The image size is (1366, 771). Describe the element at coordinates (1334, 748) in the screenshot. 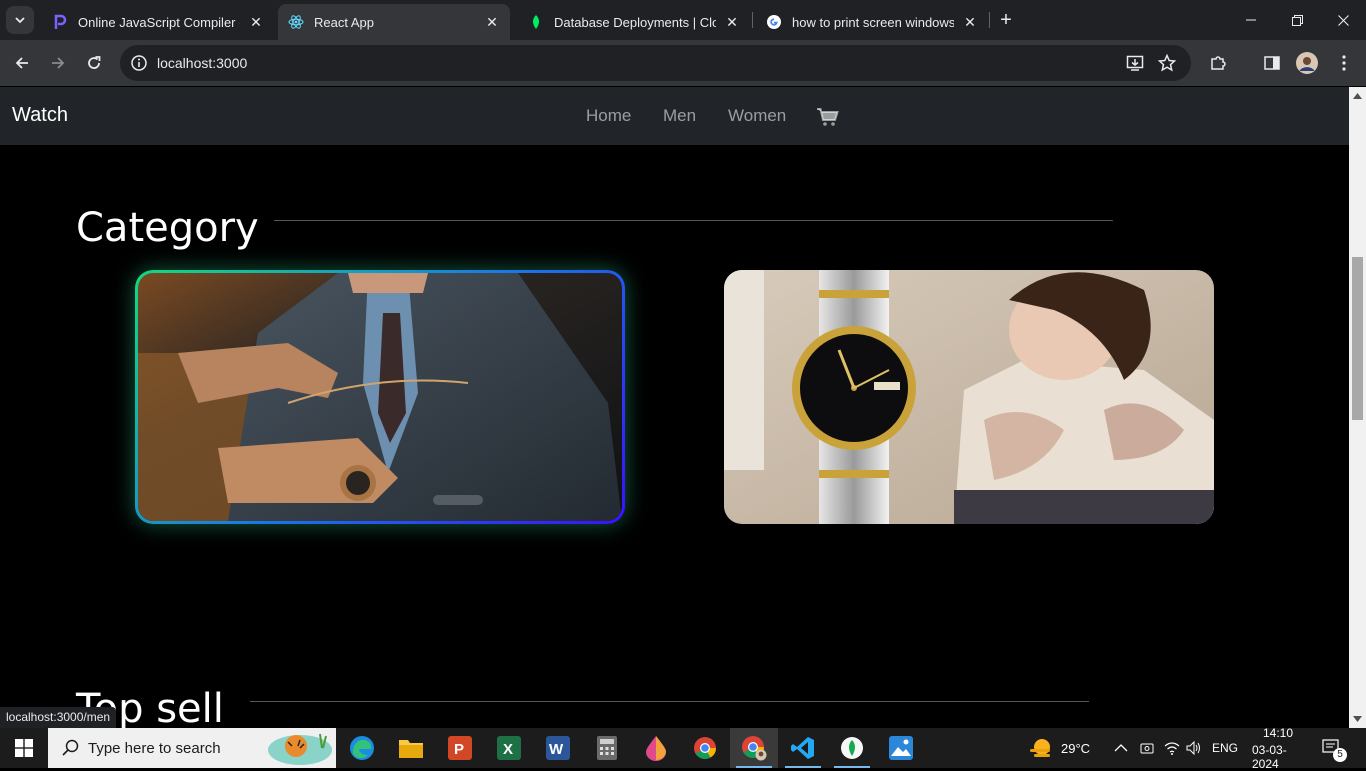

I see `notification-center-button: 5` at that location.